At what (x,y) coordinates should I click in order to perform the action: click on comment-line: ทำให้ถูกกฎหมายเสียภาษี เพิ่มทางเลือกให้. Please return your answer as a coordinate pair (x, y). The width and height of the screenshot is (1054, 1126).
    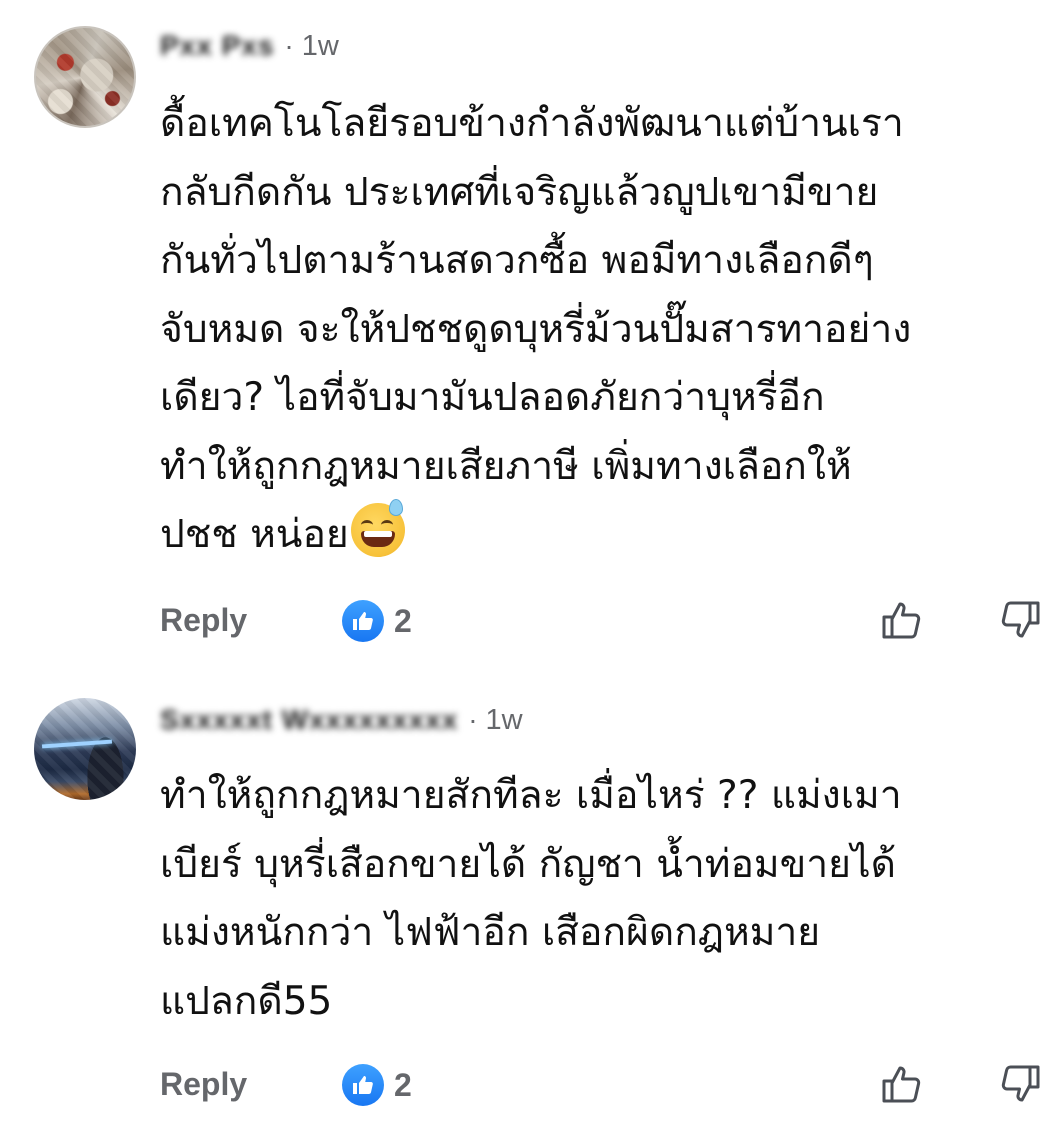
    Looking at the image, I should click on (506, 466).